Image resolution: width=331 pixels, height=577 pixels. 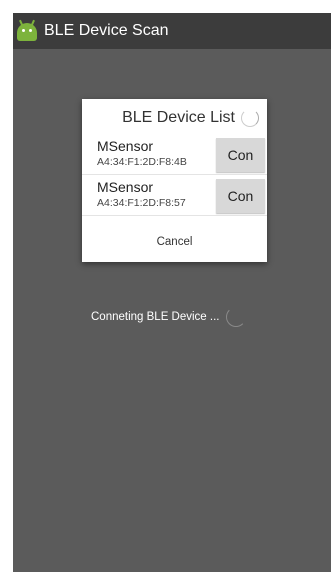 I want to click on cancel-button: Cancel, so click(x=174, y=242).